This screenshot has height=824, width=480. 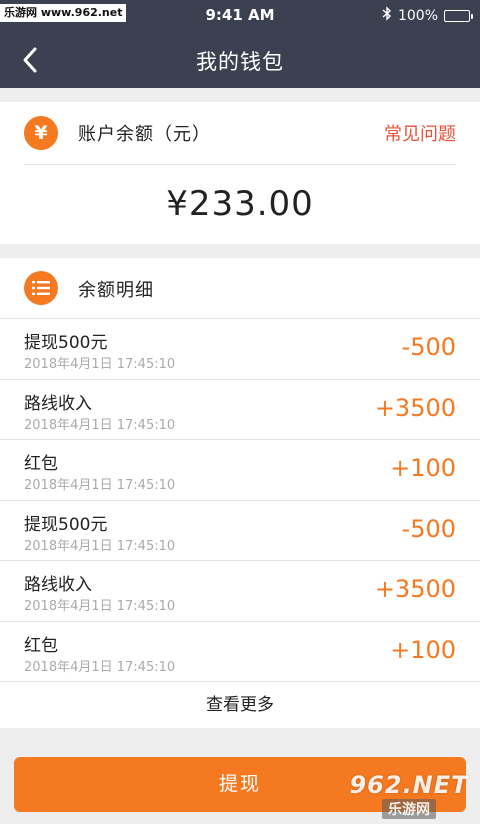 What do you see at coordinates (420, 133) in the screenshot?
I see `faq-link: 常见问题` at bounding box center [420, 133].